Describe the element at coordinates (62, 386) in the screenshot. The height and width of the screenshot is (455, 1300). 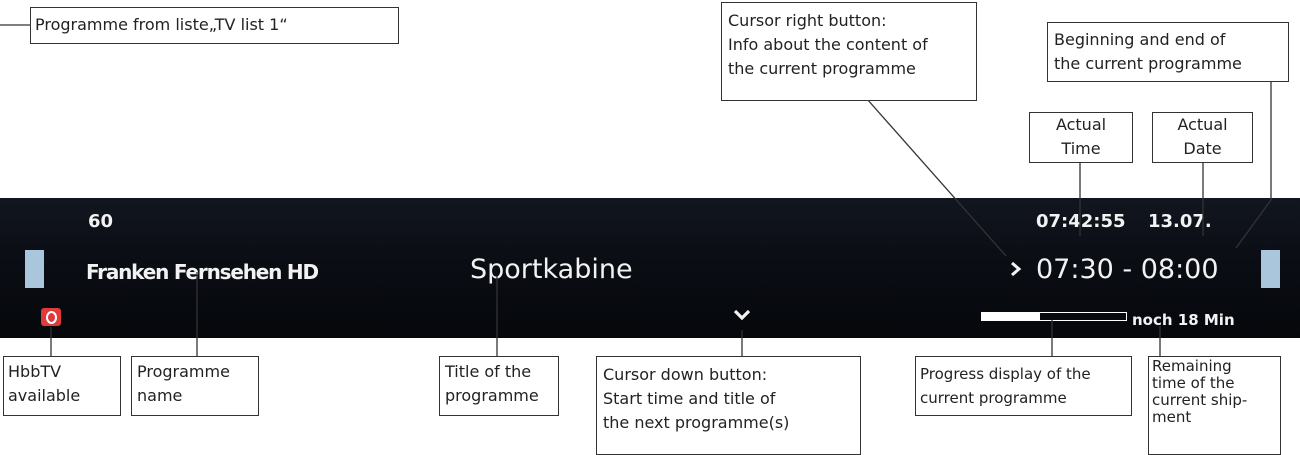
I see `callout-hbbtv: HbbTV available` at that location.